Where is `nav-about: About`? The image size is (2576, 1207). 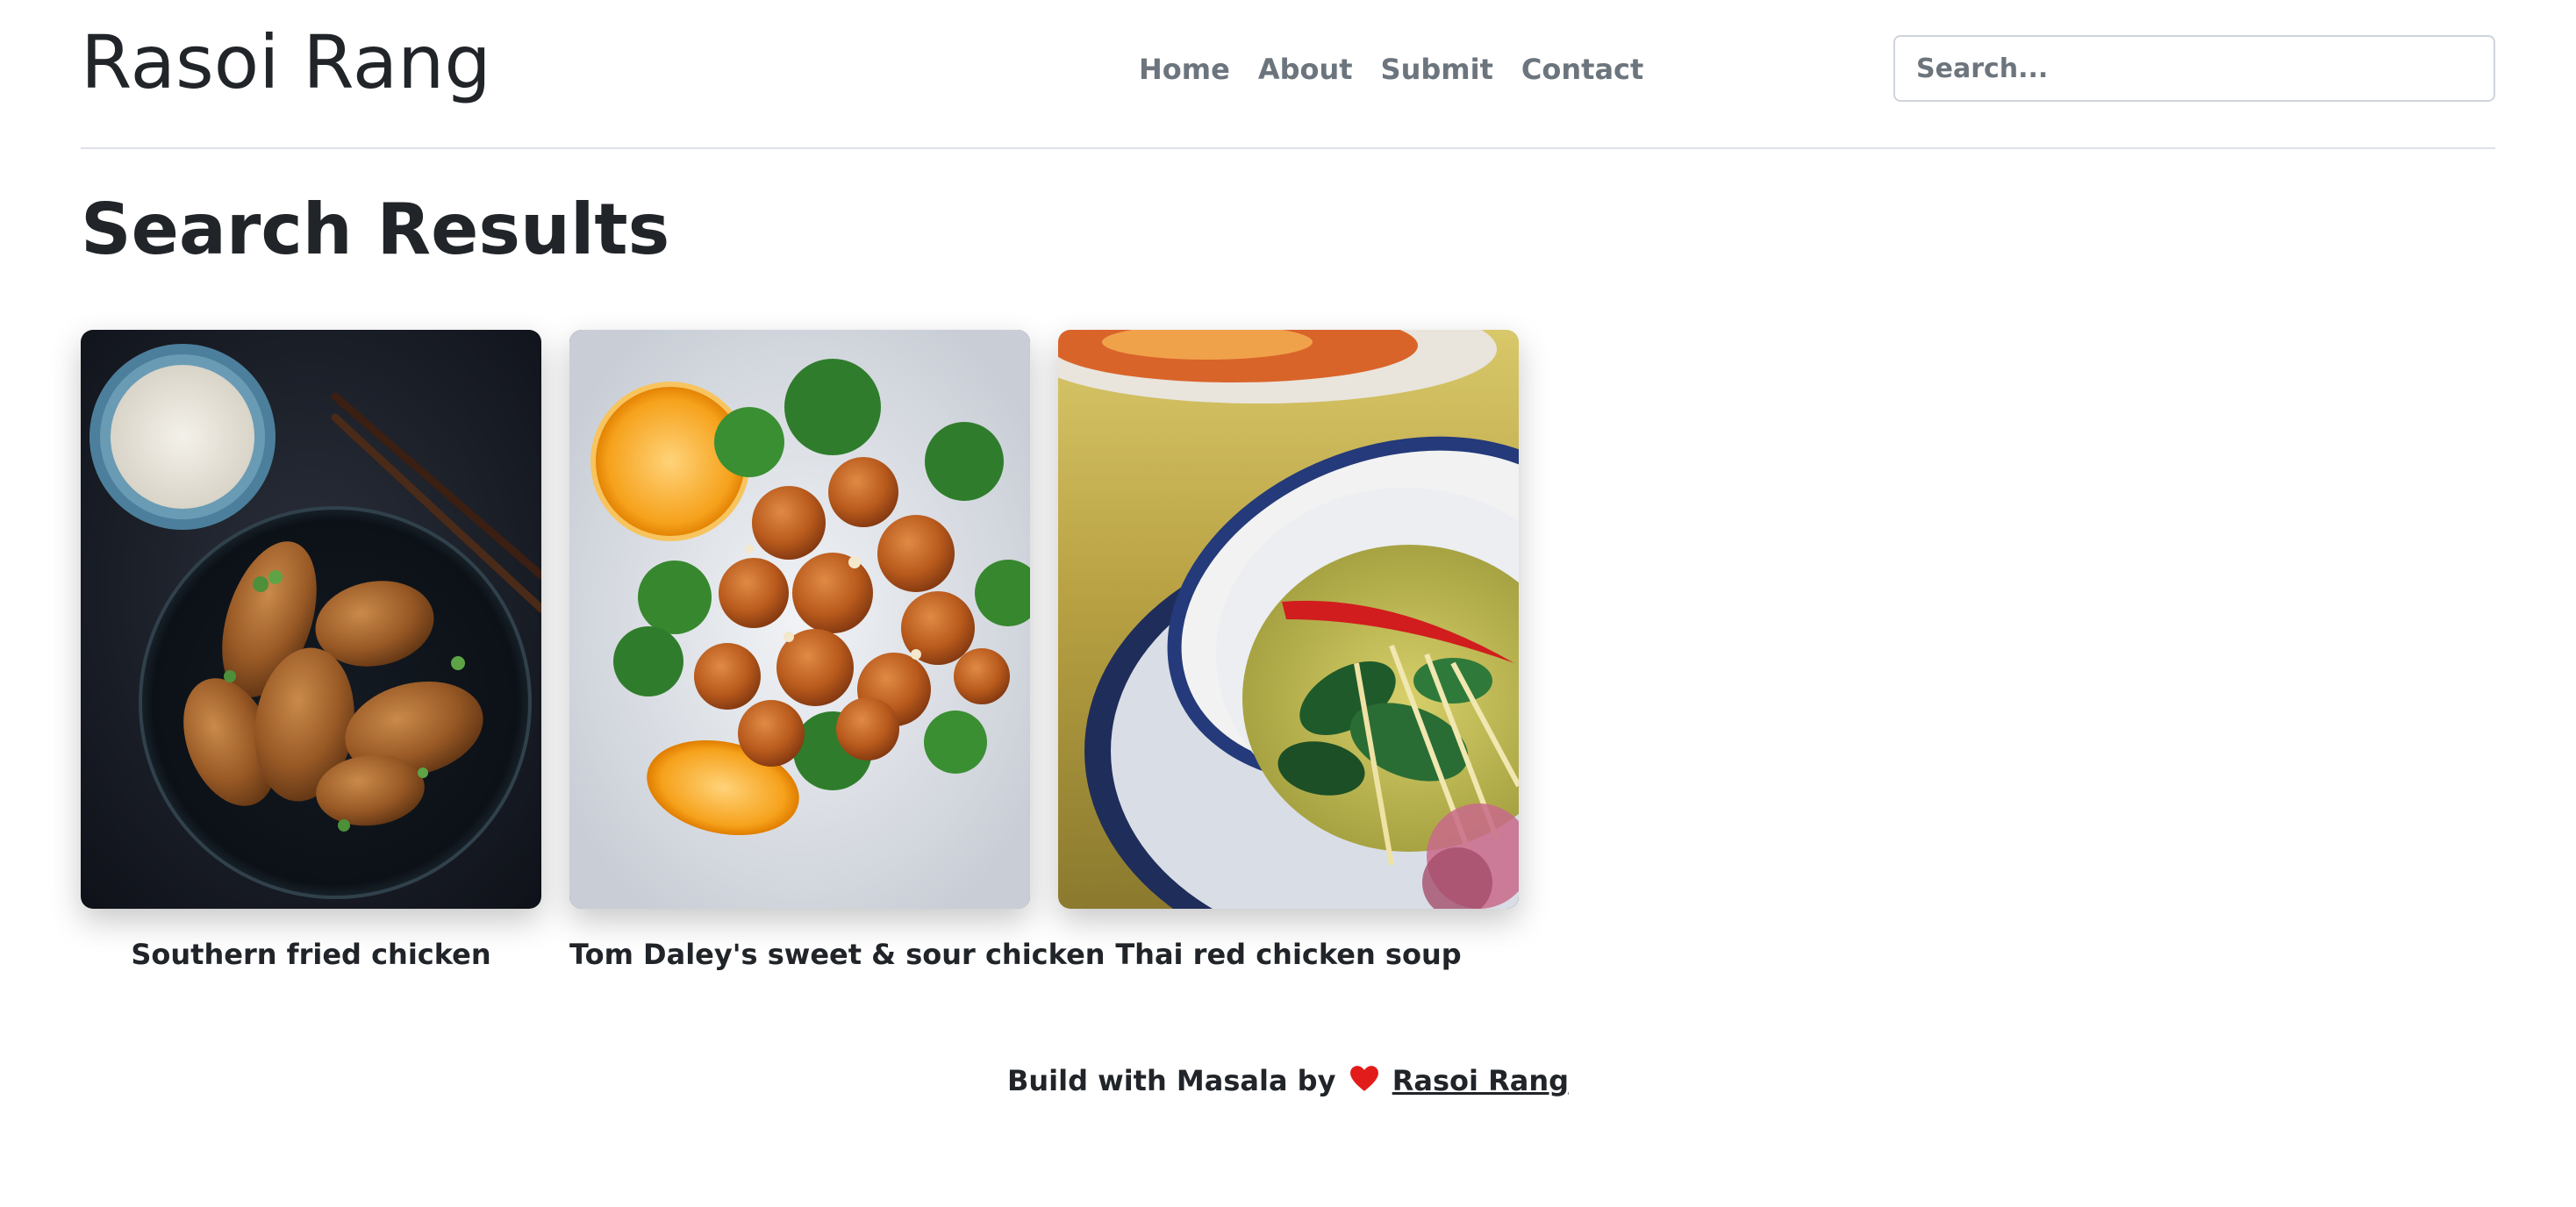
nav-about: About is located at coordinates (1305, 69).